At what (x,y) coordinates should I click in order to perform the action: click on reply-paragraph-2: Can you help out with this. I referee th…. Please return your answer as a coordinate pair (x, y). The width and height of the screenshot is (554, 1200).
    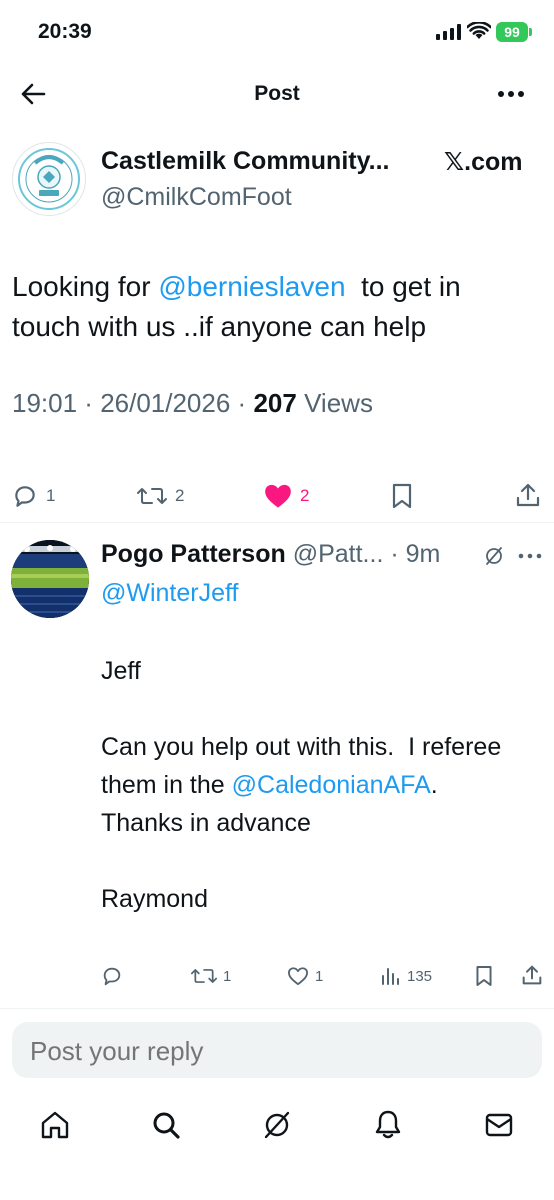
    Looking at the image, I should click on (306, 785).